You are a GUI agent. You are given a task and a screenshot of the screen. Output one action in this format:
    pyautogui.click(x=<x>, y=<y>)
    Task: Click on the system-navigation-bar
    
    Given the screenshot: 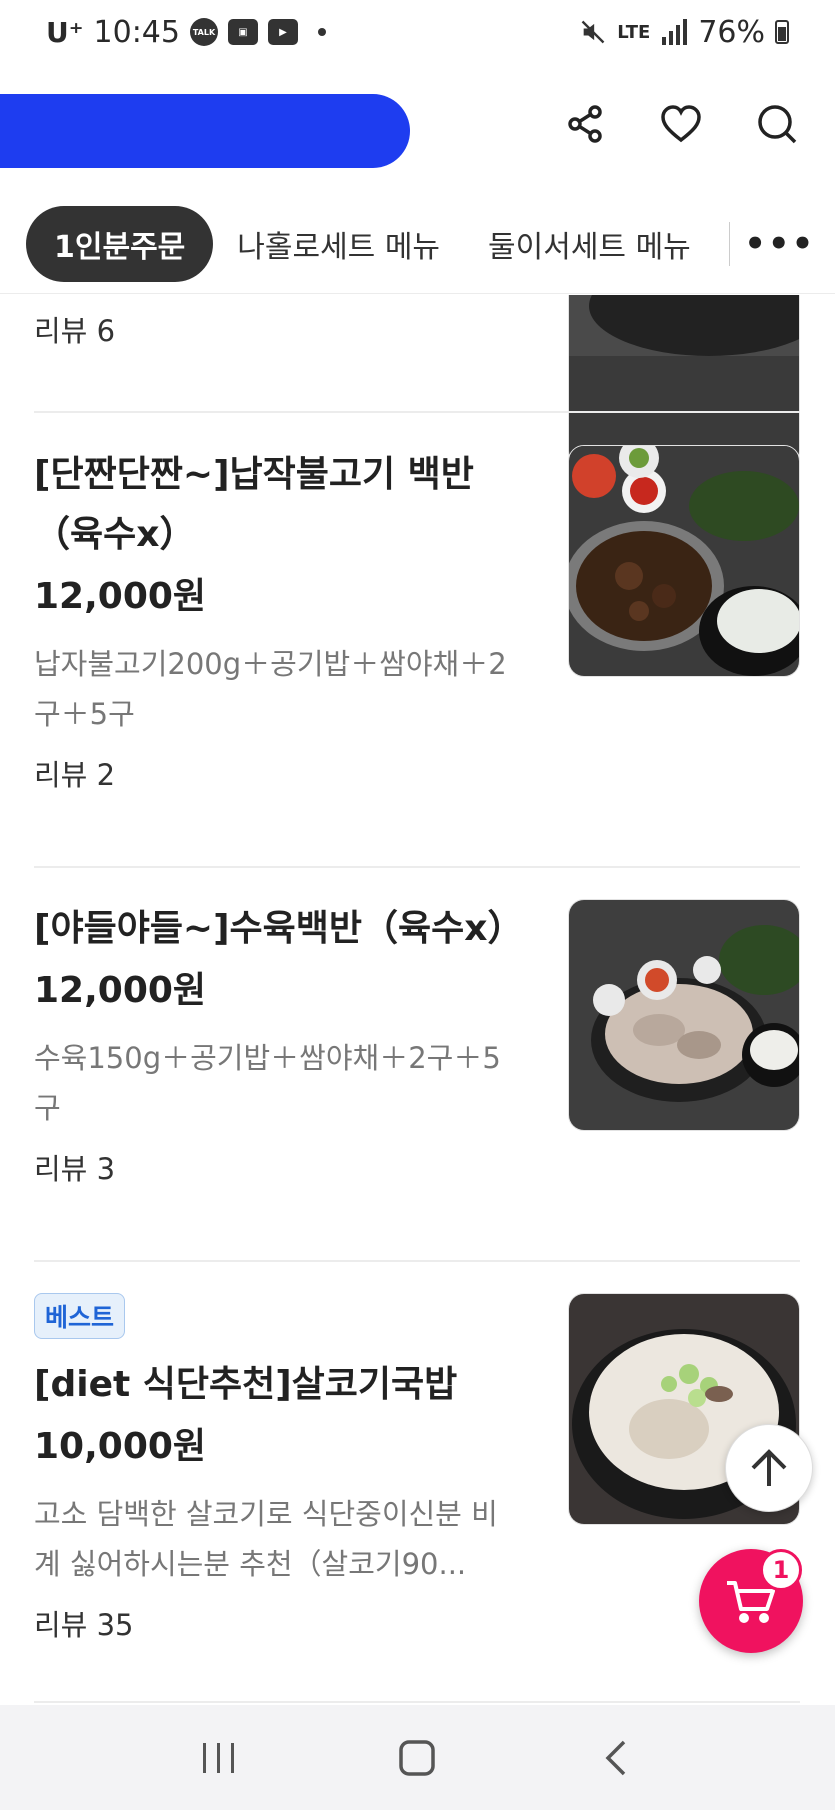 What is the action you would take?
    pyautogui.click(x=417, y=1757)
    